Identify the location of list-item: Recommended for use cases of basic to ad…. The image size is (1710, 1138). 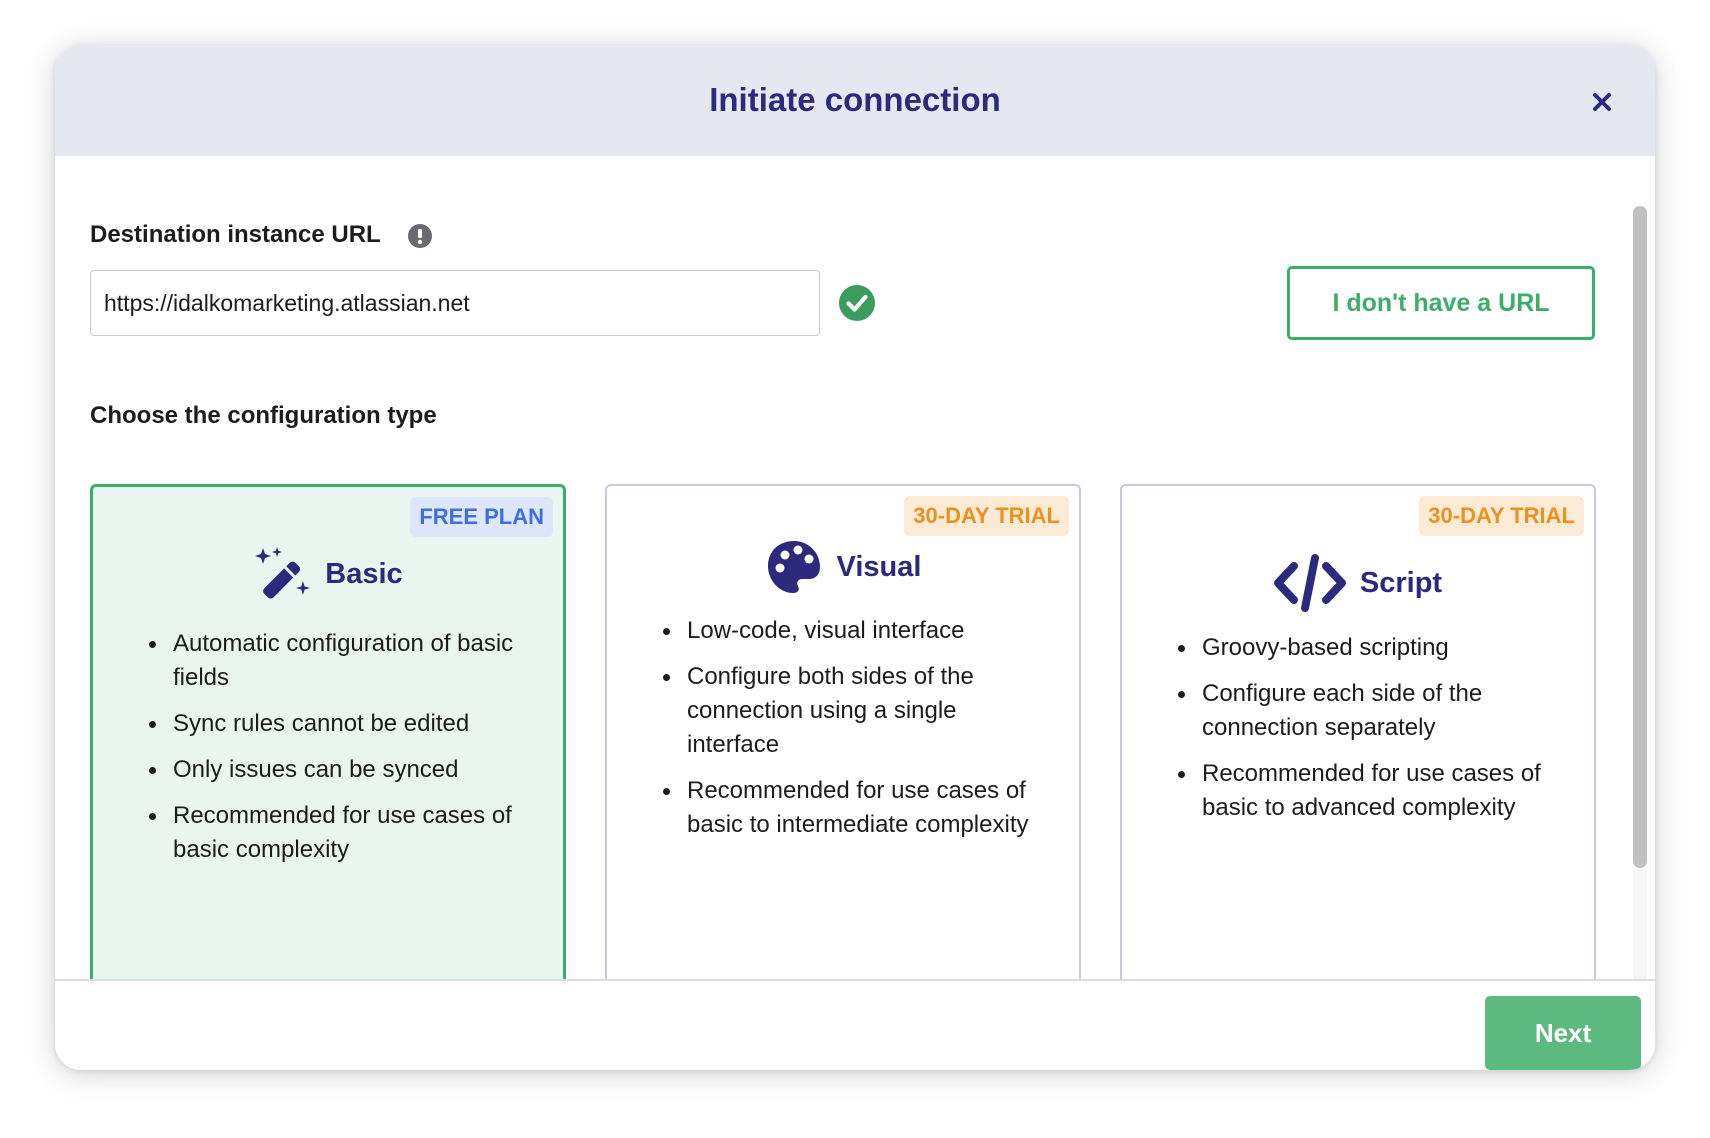
(1370, 791).